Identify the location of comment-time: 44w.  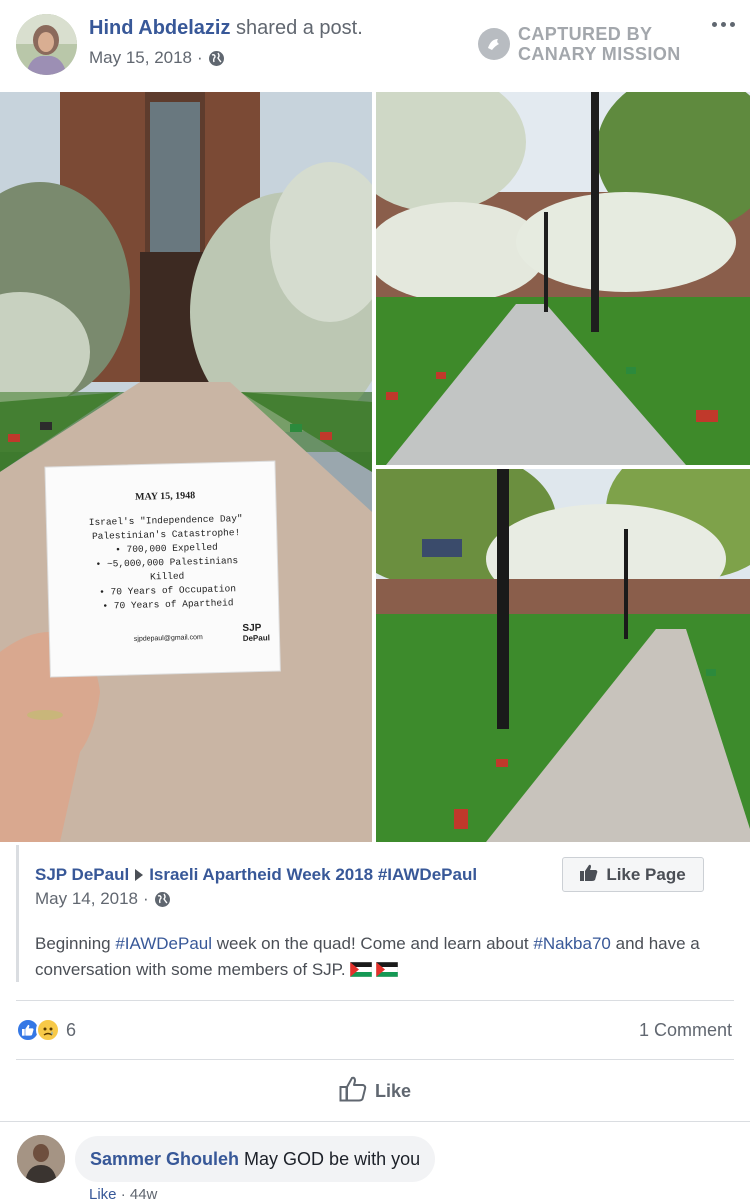
(144, 1193).